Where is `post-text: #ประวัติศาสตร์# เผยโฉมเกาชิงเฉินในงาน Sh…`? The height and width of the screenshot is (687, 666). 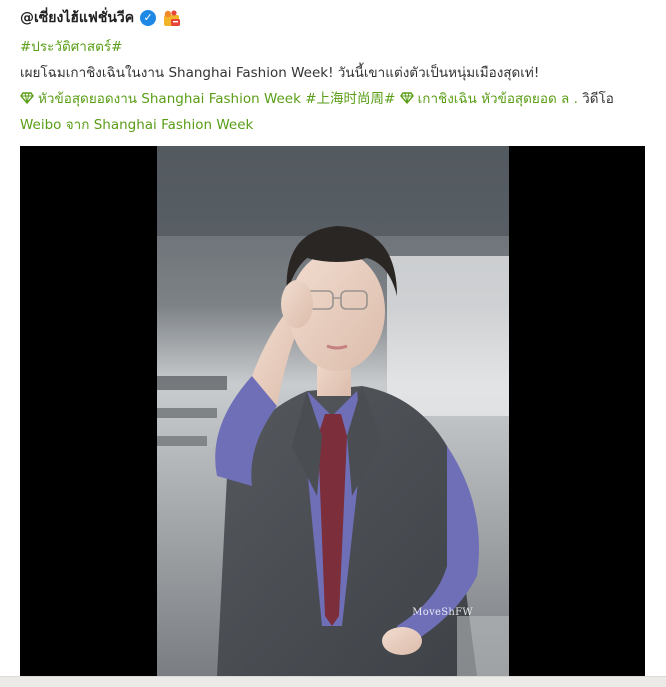 post-text: #ประวัติศาสตร์# เผยโฉมเกาชิงเฉินในงาน Sh… is located at coordinates (335, 86).